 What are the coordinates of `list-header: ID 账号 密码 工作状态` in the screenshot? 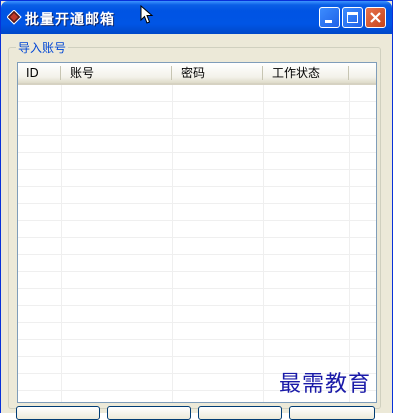 It's located at (197, 74).